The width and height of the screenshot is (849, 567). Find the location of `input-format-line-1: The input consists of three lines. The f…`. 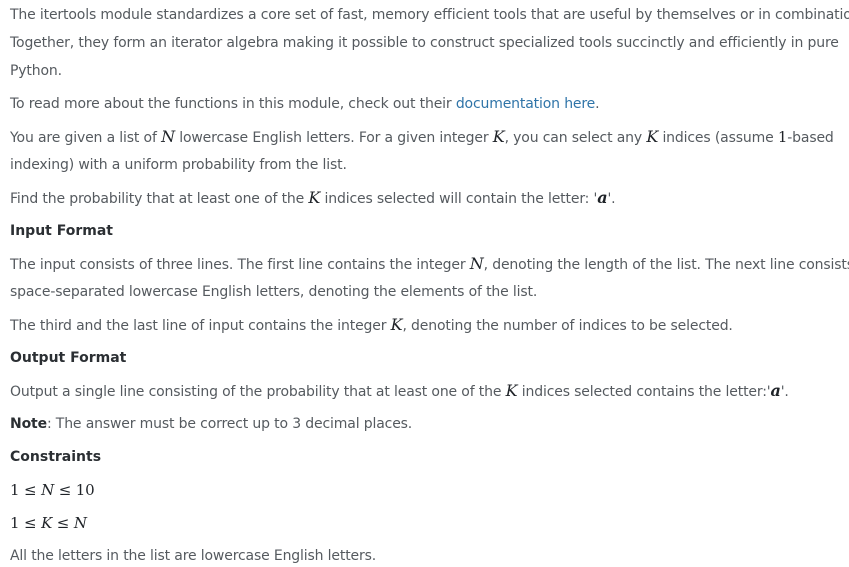

input-format-line-1: The input consists of three lines. The f… is located at coordinates (429, 264).